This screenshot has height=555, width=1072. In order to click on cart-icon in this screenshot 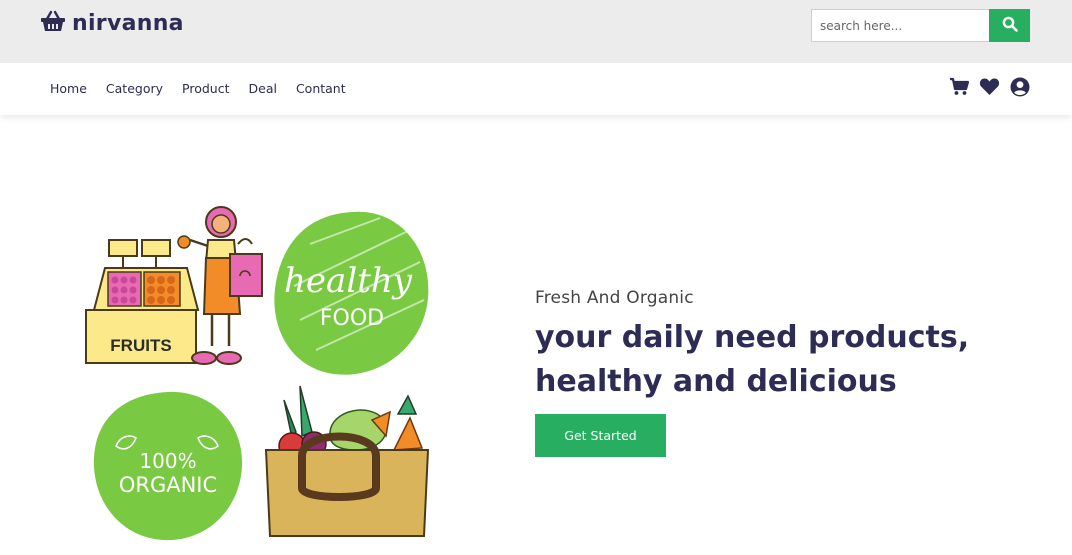, I will do `click(959, 86)`.